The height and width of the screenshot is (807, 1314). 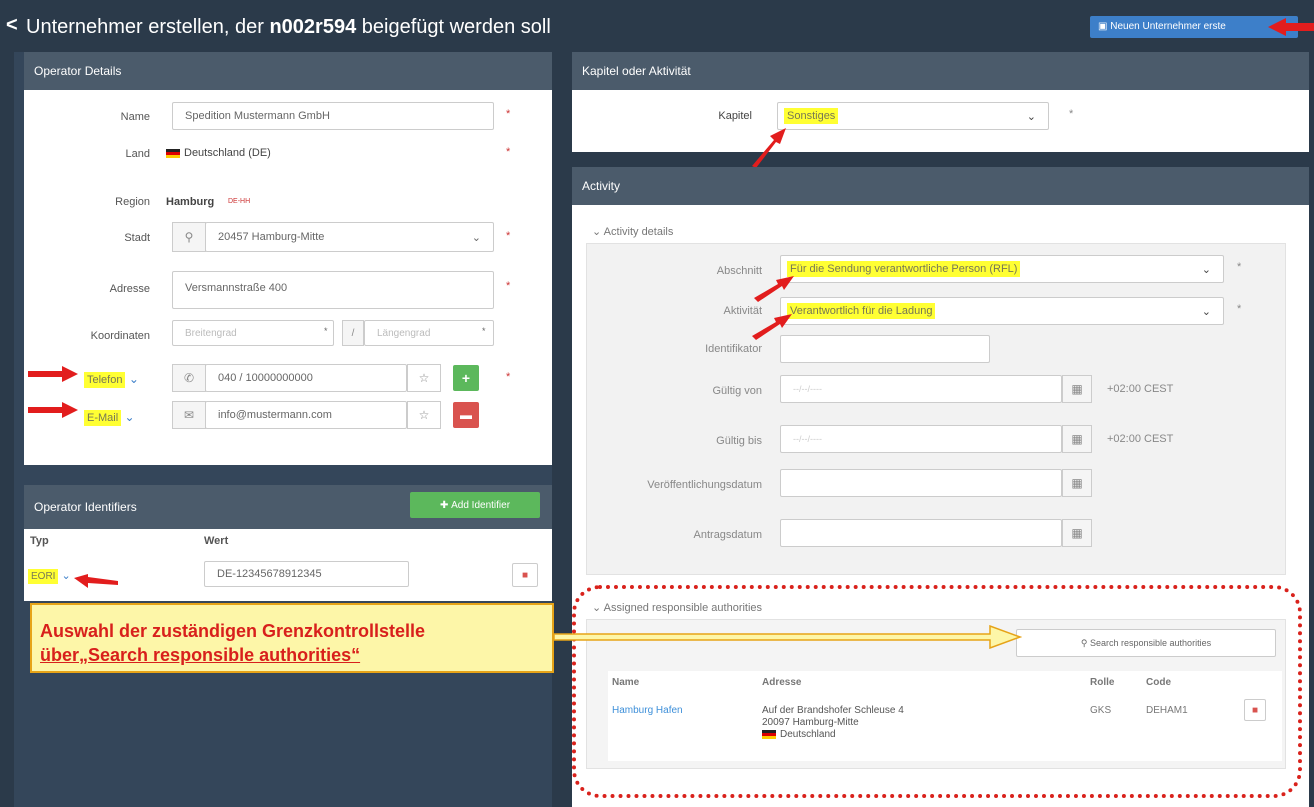 I want to click on callout-arrow-icon, so click(x=788, y=637).